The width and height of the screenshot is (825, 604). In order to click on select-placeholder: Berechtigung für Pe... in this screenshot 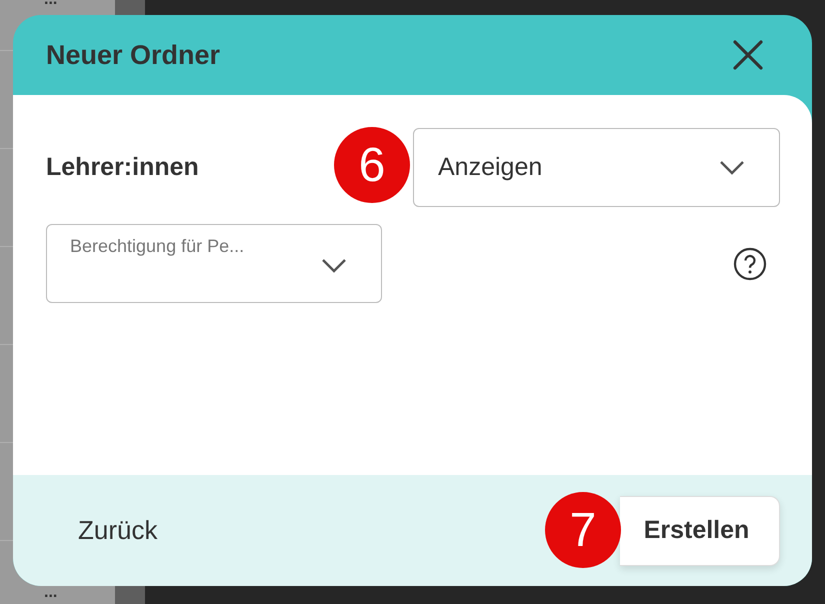, I will do `click(157, 247)`.